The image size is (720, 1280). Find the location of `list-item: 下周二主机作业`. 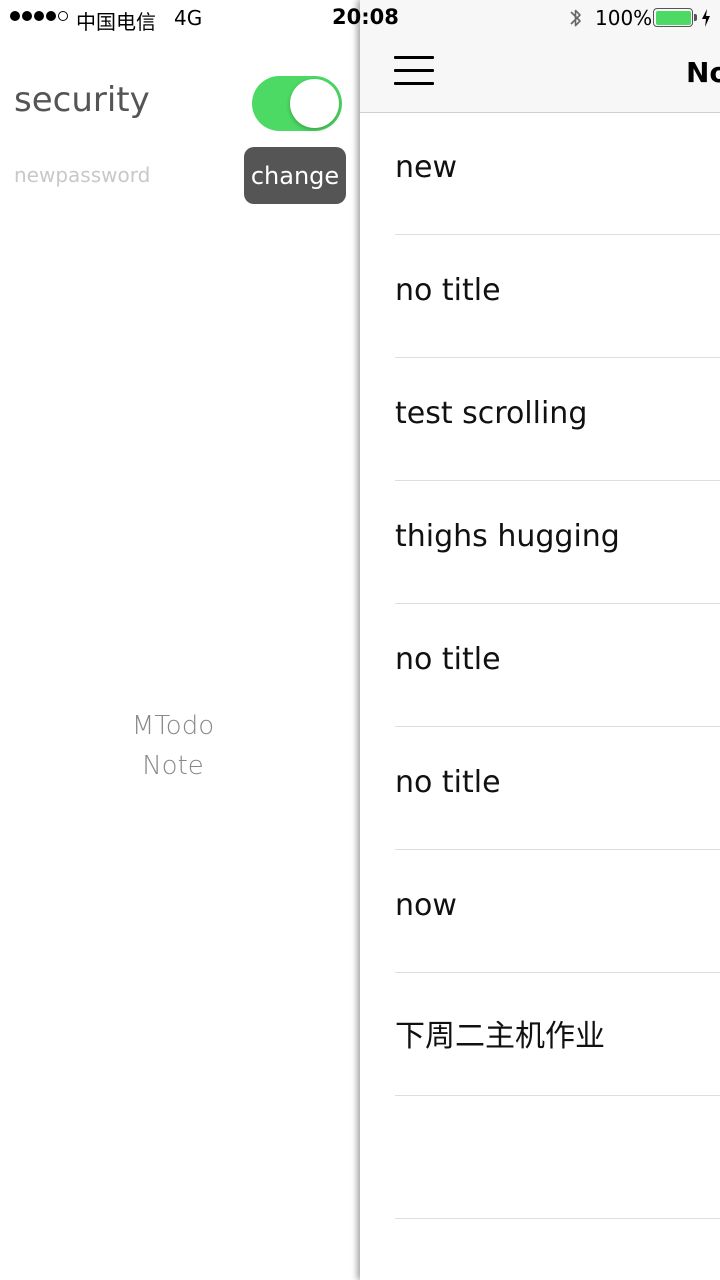

list-item: 下周二主机作业 is located at coordinates (540, 1034).